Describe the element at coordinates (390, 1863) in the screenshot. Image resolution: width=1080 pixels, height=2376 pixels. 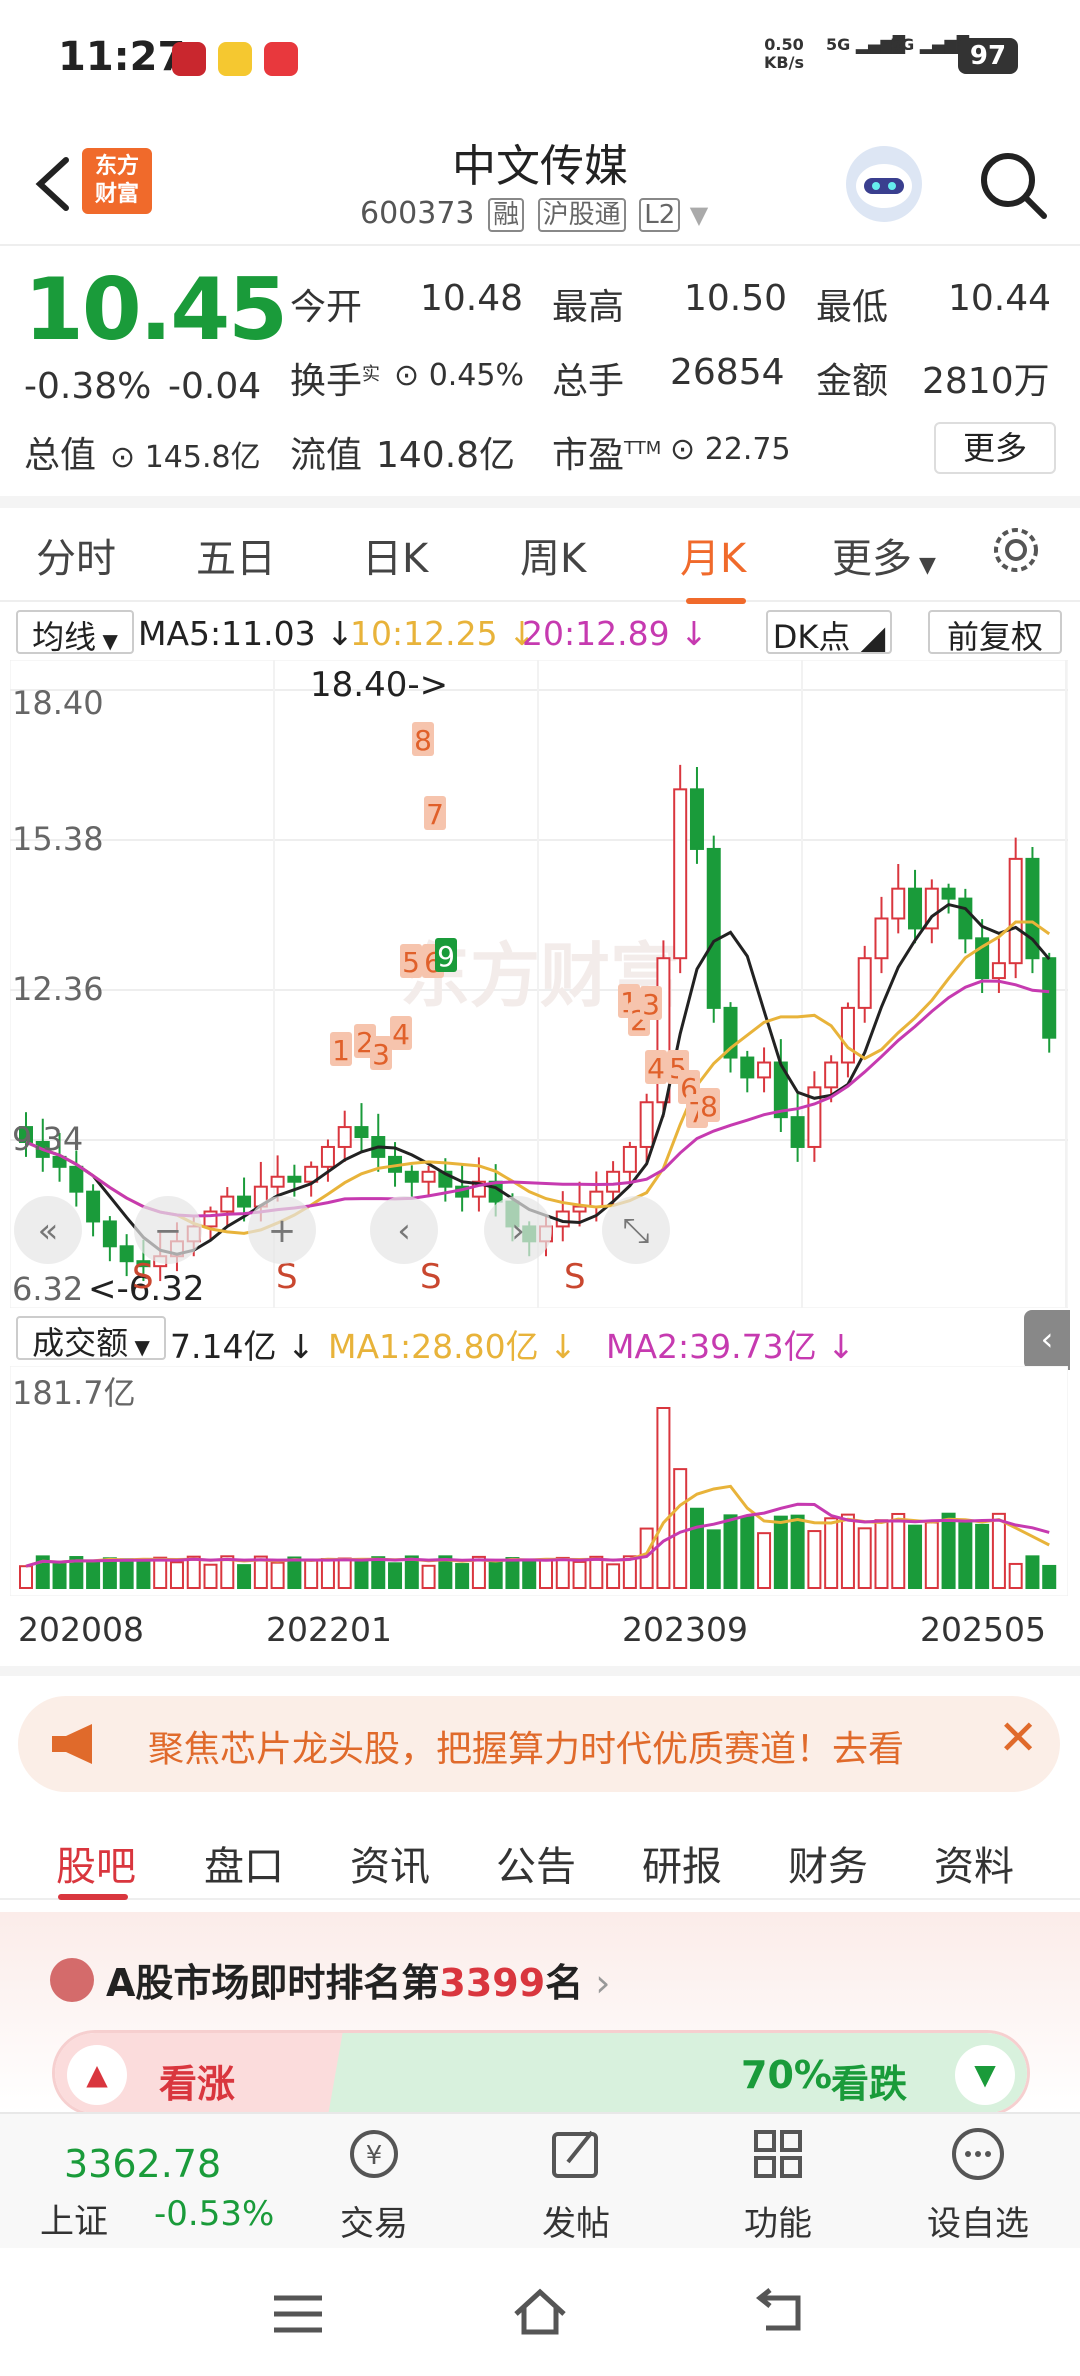
I see `tab-news: 资讯` at that location.